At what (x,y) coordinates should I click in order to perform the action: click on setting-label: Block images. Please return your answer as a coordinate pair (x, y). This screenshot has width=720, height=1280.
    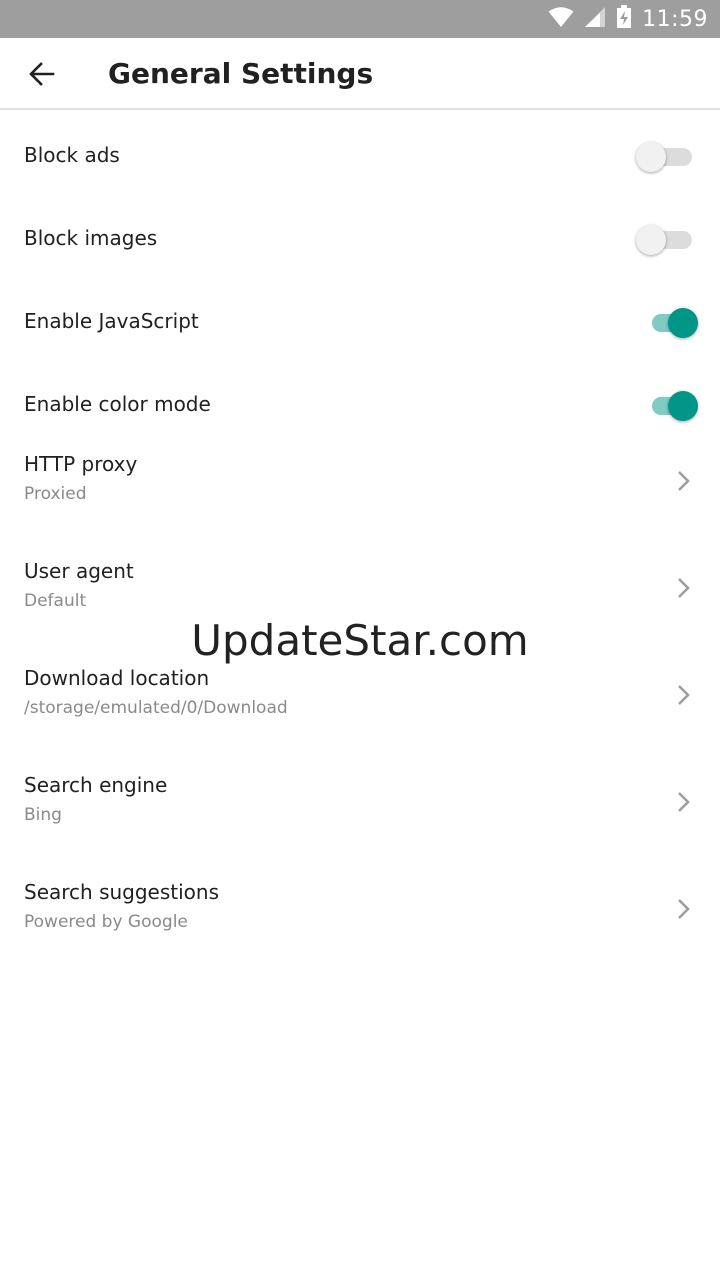
    Looking at the image, I should click on (91, 238).